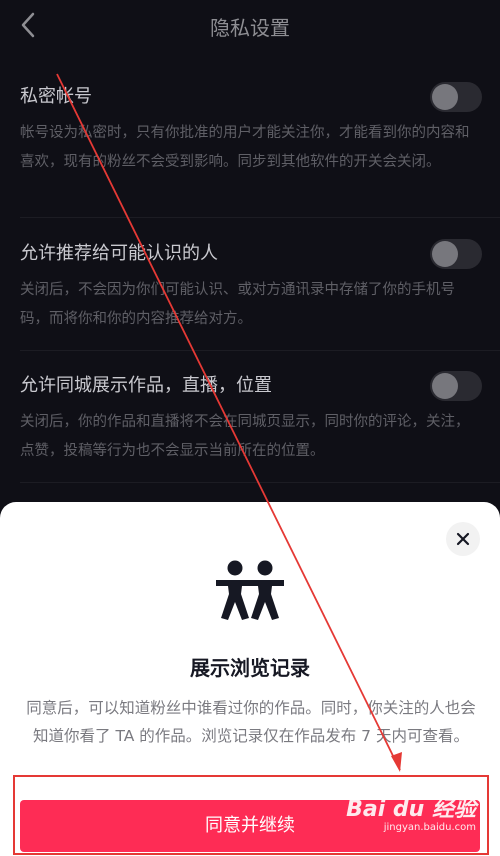 This screenshot has width=500, height=856. What do you see at coordinates (429, 827) in the screenshot?
I see `watermark-url: jingyan.baidu.com` at bounding box center [429, 827].